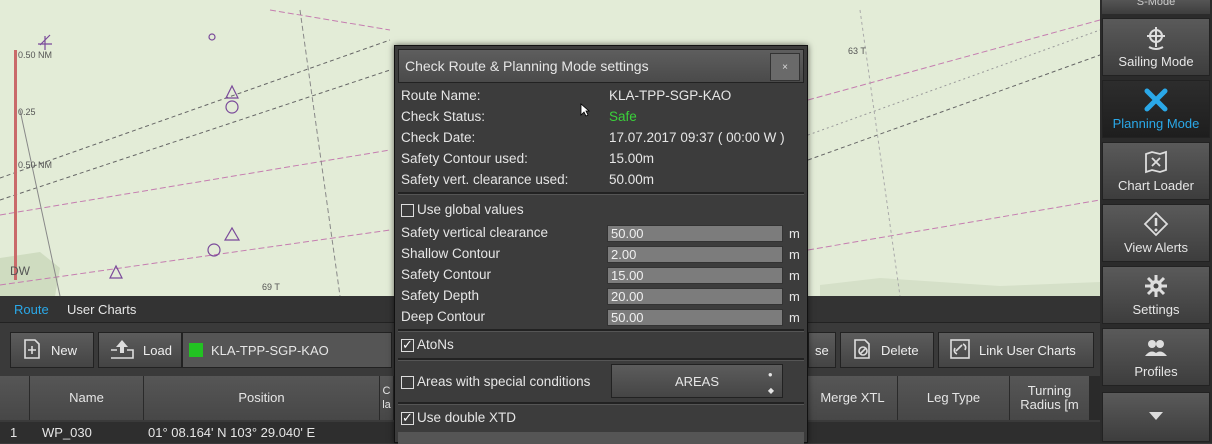 The width and height of the screenshot is (1212, 444). Describe the element at coordinates (196, 350) in the screenshot. I see `route-status-marker` at that location.